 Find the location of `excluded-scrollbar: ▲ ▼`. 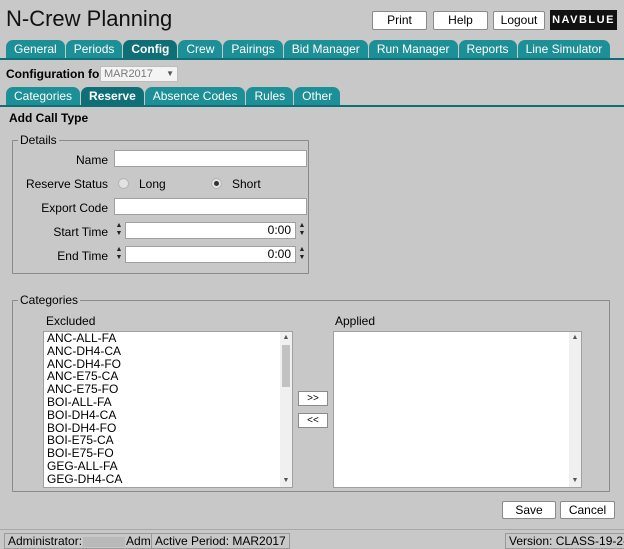

excluded-scrollbar: ▲ ▼ is located at coordinates (286, 409).